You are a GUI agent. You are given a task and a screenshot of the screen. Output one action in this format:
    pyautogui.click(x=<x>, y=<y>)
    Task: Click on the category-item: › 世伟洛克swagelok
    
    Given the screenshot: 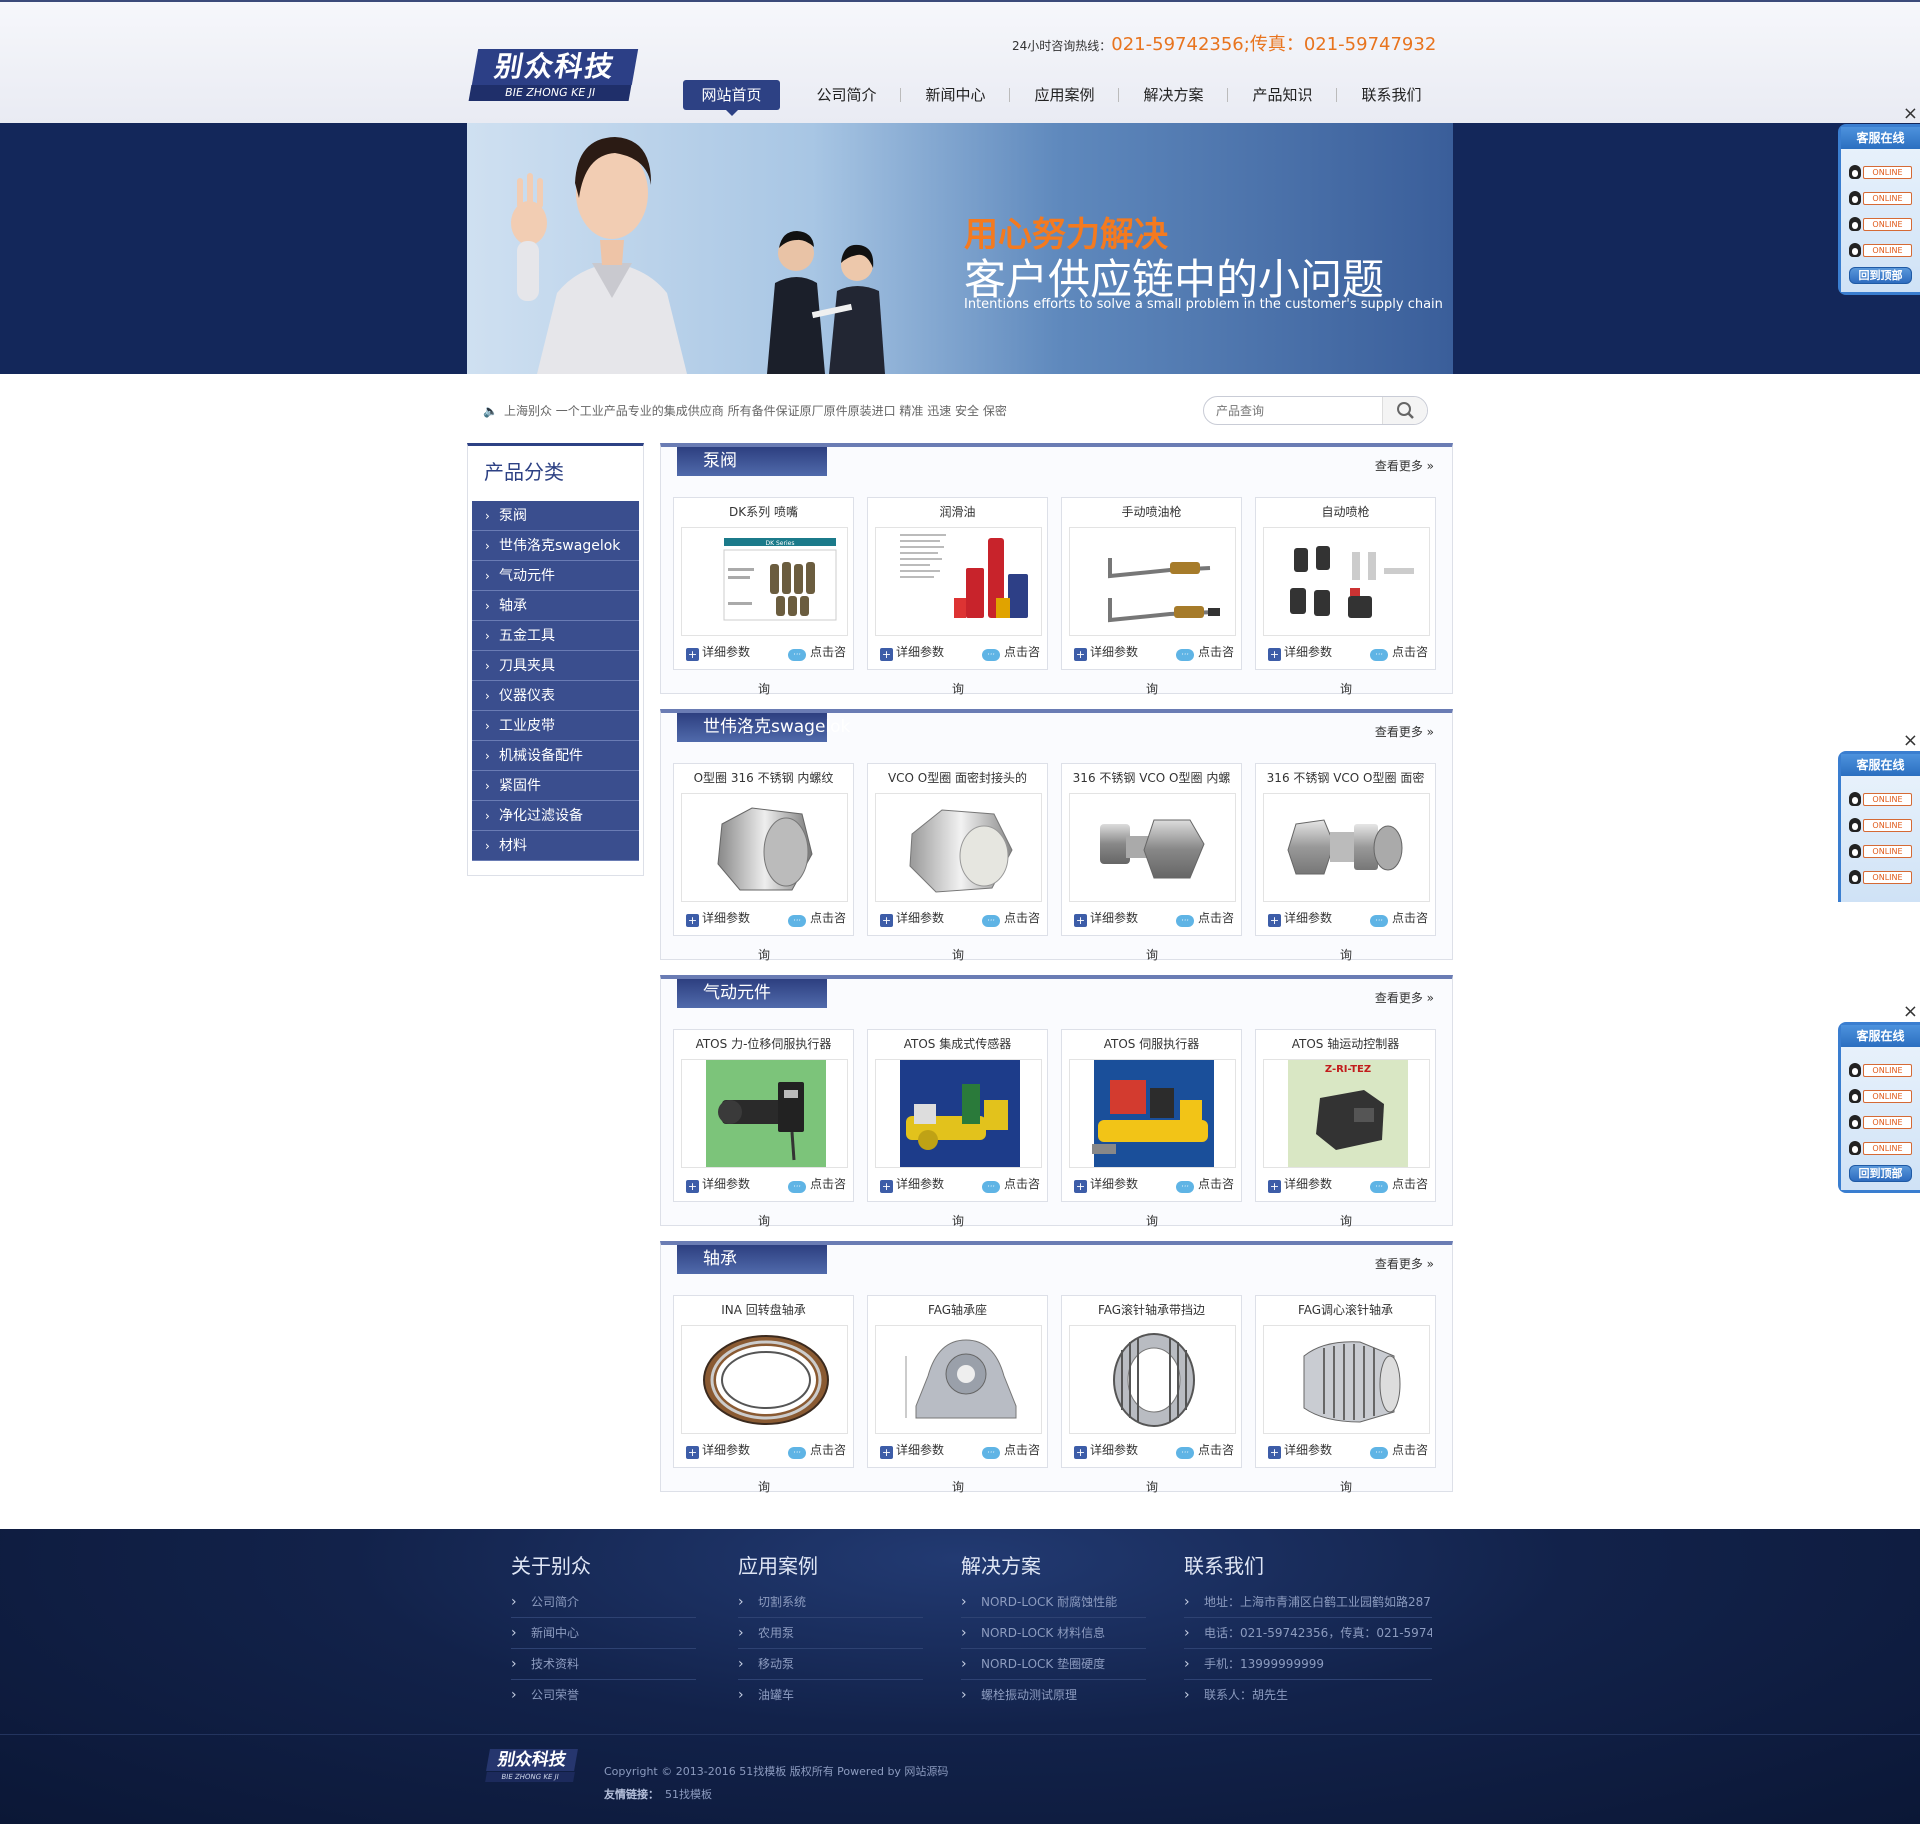 What is the action you would take?
    pyautogui.click(x=555, y=546)
    